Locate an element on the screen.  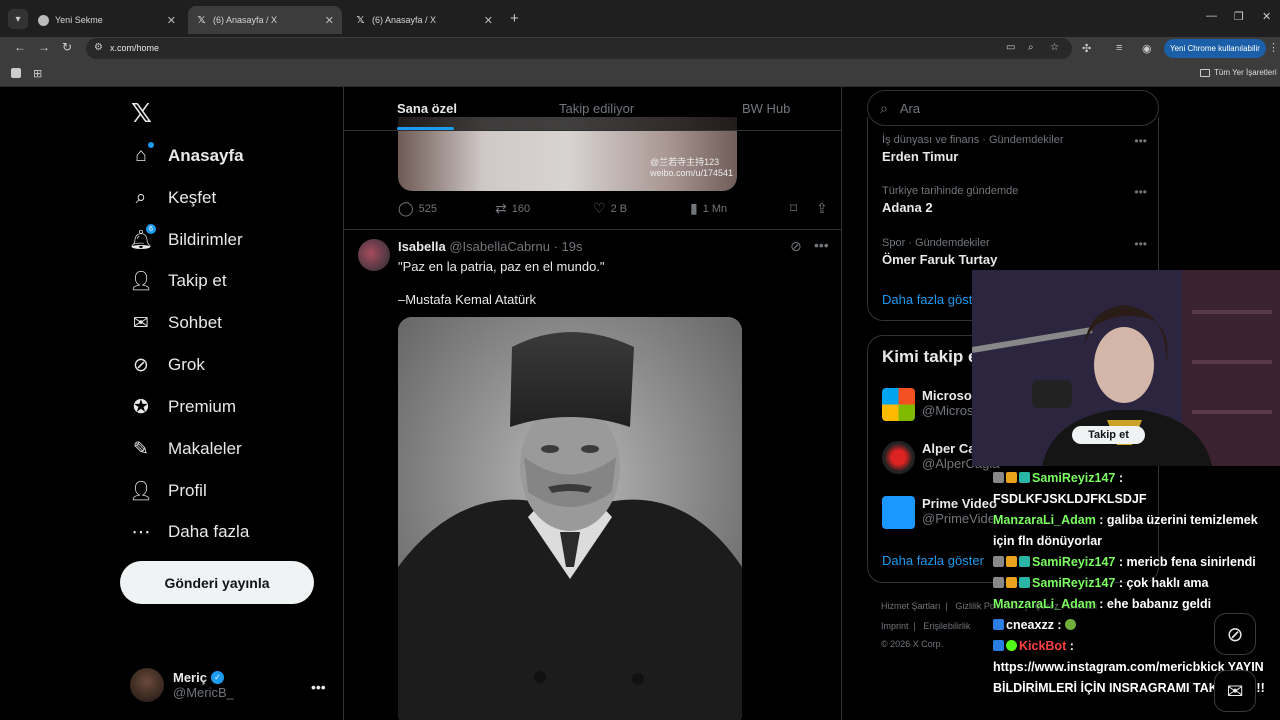
chat-message: FSDLKFJSKLDJFKLSDJF is located at coordinates (1070, 499).